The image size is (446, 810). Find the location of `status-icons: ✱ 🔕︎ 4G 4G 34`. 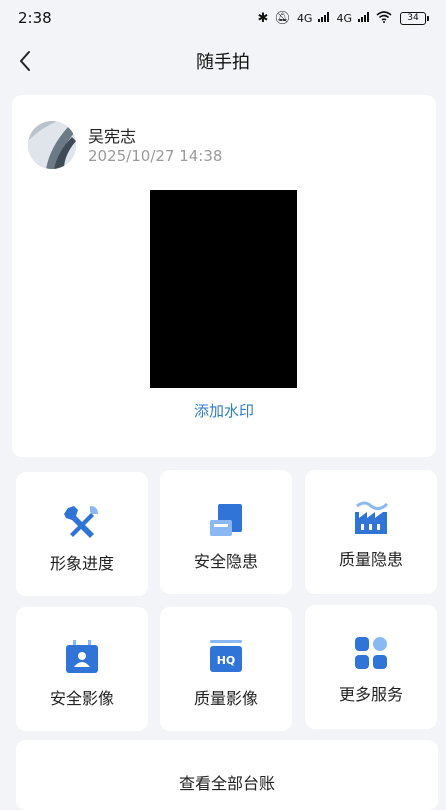

status-icons: ✱ 🔕︎ 4G 4G 34 is located at coordinates (343, 18).